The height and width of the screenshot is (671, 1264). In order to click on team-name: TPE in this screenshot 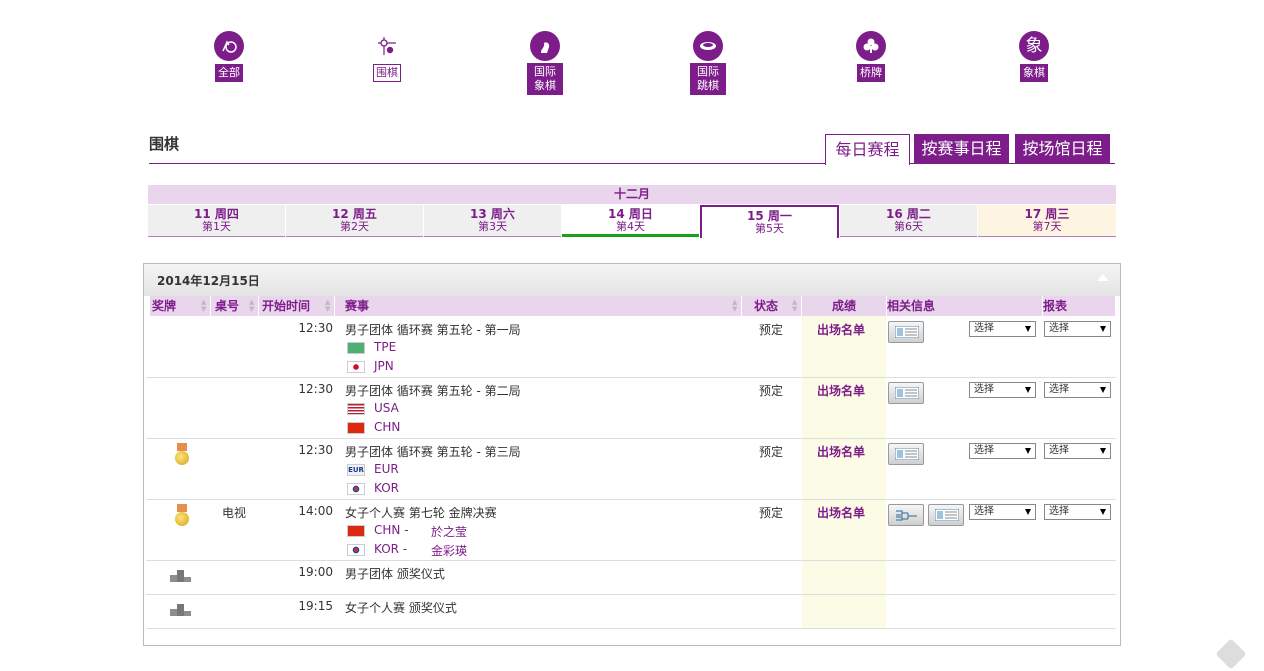, I will do `click(385, 347)`.